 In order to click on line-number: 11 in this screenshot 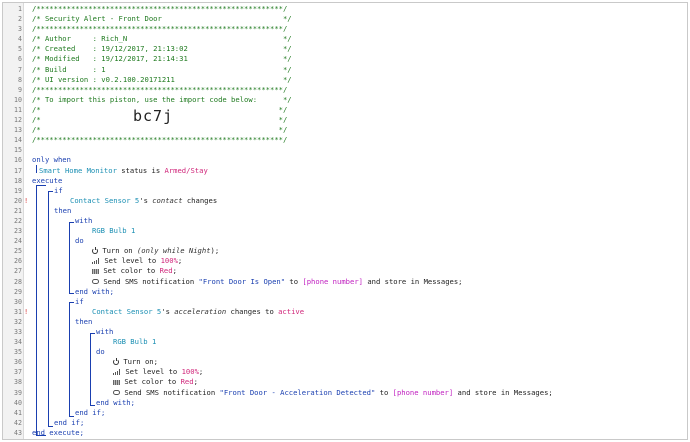, I will do `click(18, 109)`.